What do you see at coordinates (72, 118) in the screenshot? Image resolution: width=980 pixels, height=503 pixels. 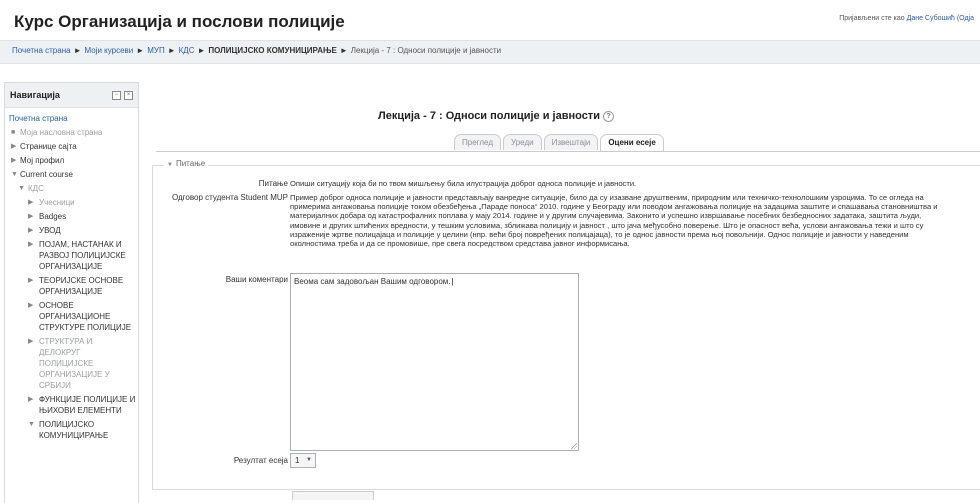 I see `nav-item-home: Почетна страна` at bounding box center [72, 118].